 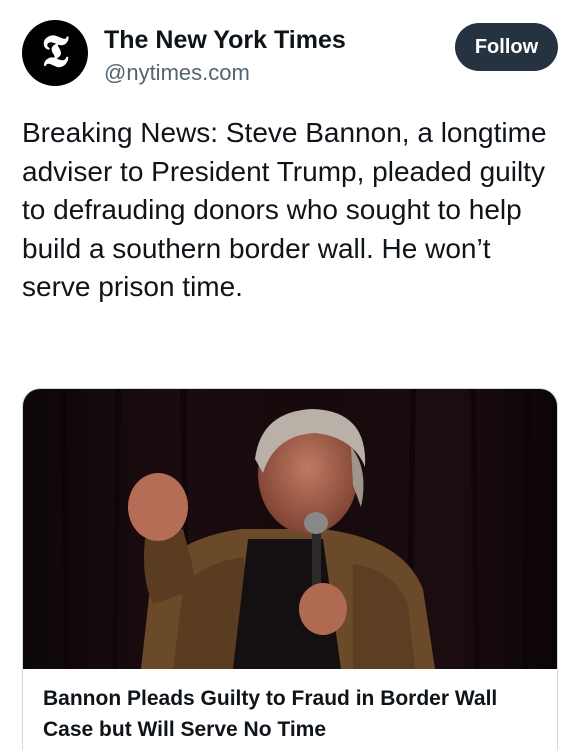 I want to click on display-name: The New York Times, so click(x=225, y=40).